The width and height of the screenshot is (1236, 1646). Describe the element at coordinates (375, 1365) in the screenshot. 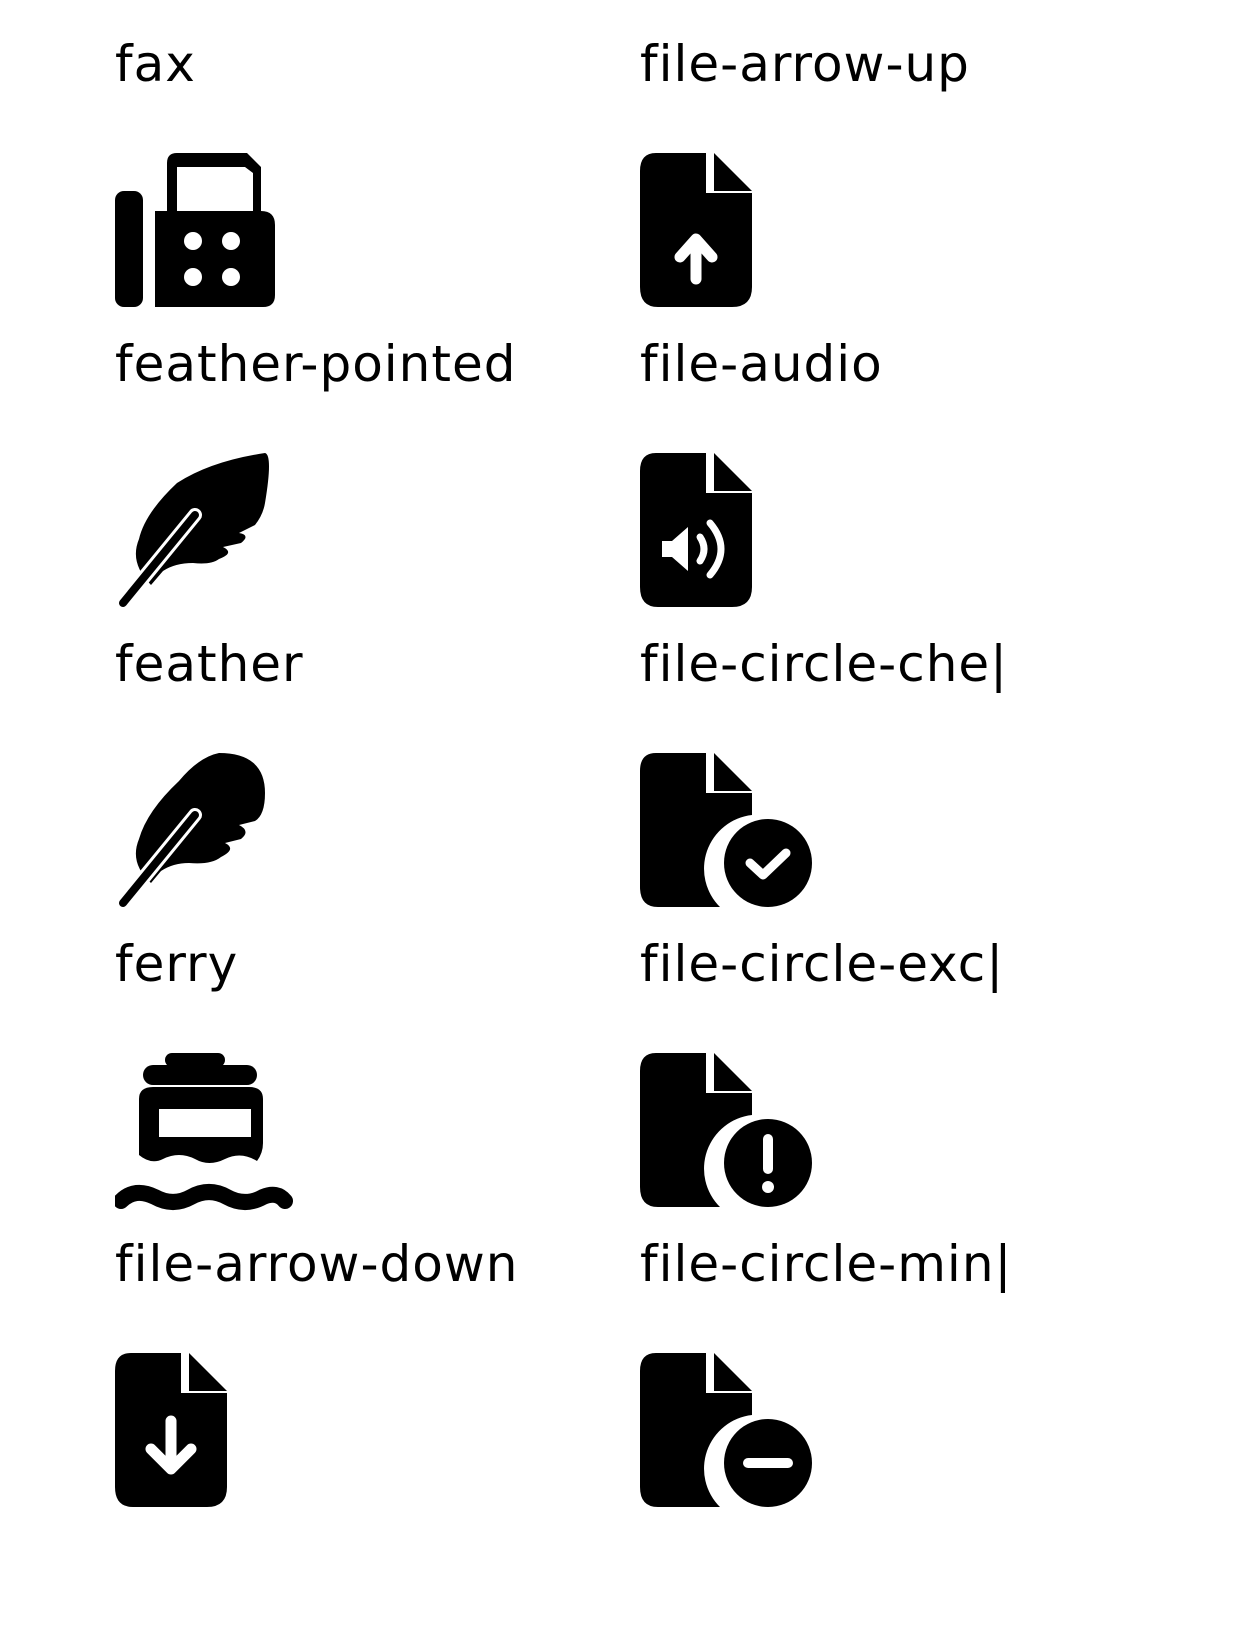

I see `icon-cell-file-arrow-down: file-arrow-down` at that location.